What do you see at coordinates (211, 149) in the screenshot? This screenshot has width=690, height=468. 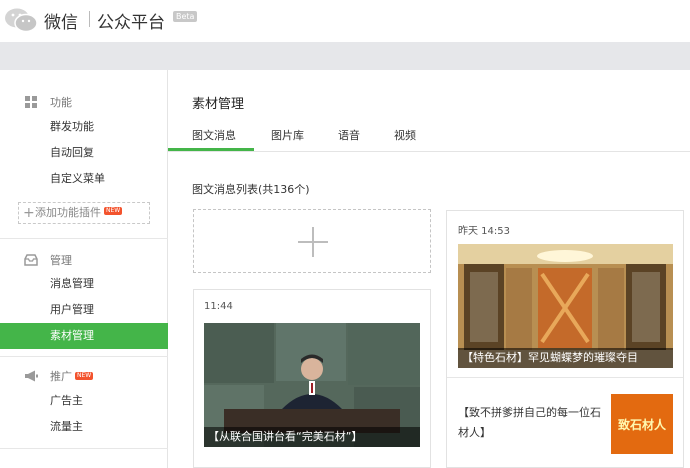 I see `active-tab-indicator` at bounding box center [211, 149].